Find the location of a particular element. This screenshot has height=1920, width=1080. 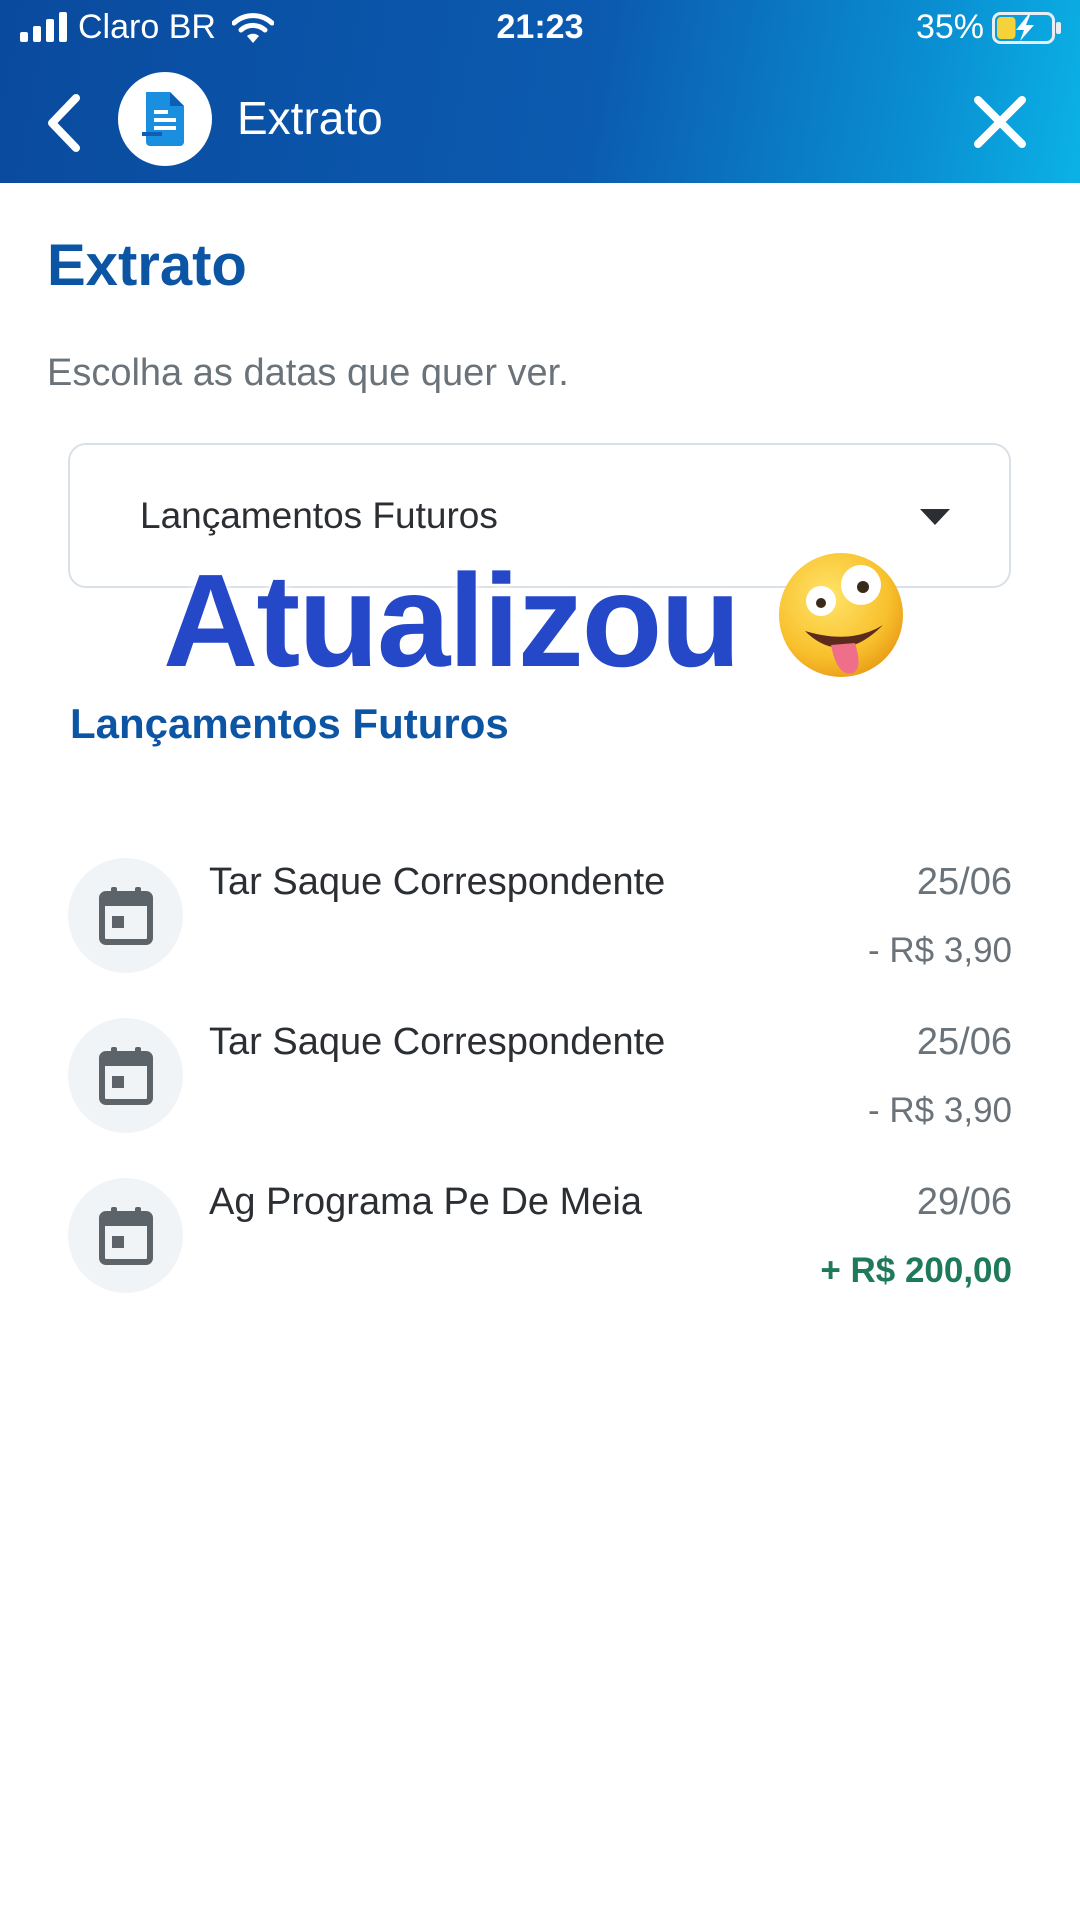

zany-face-emoji is located at coordinates (841, 615).